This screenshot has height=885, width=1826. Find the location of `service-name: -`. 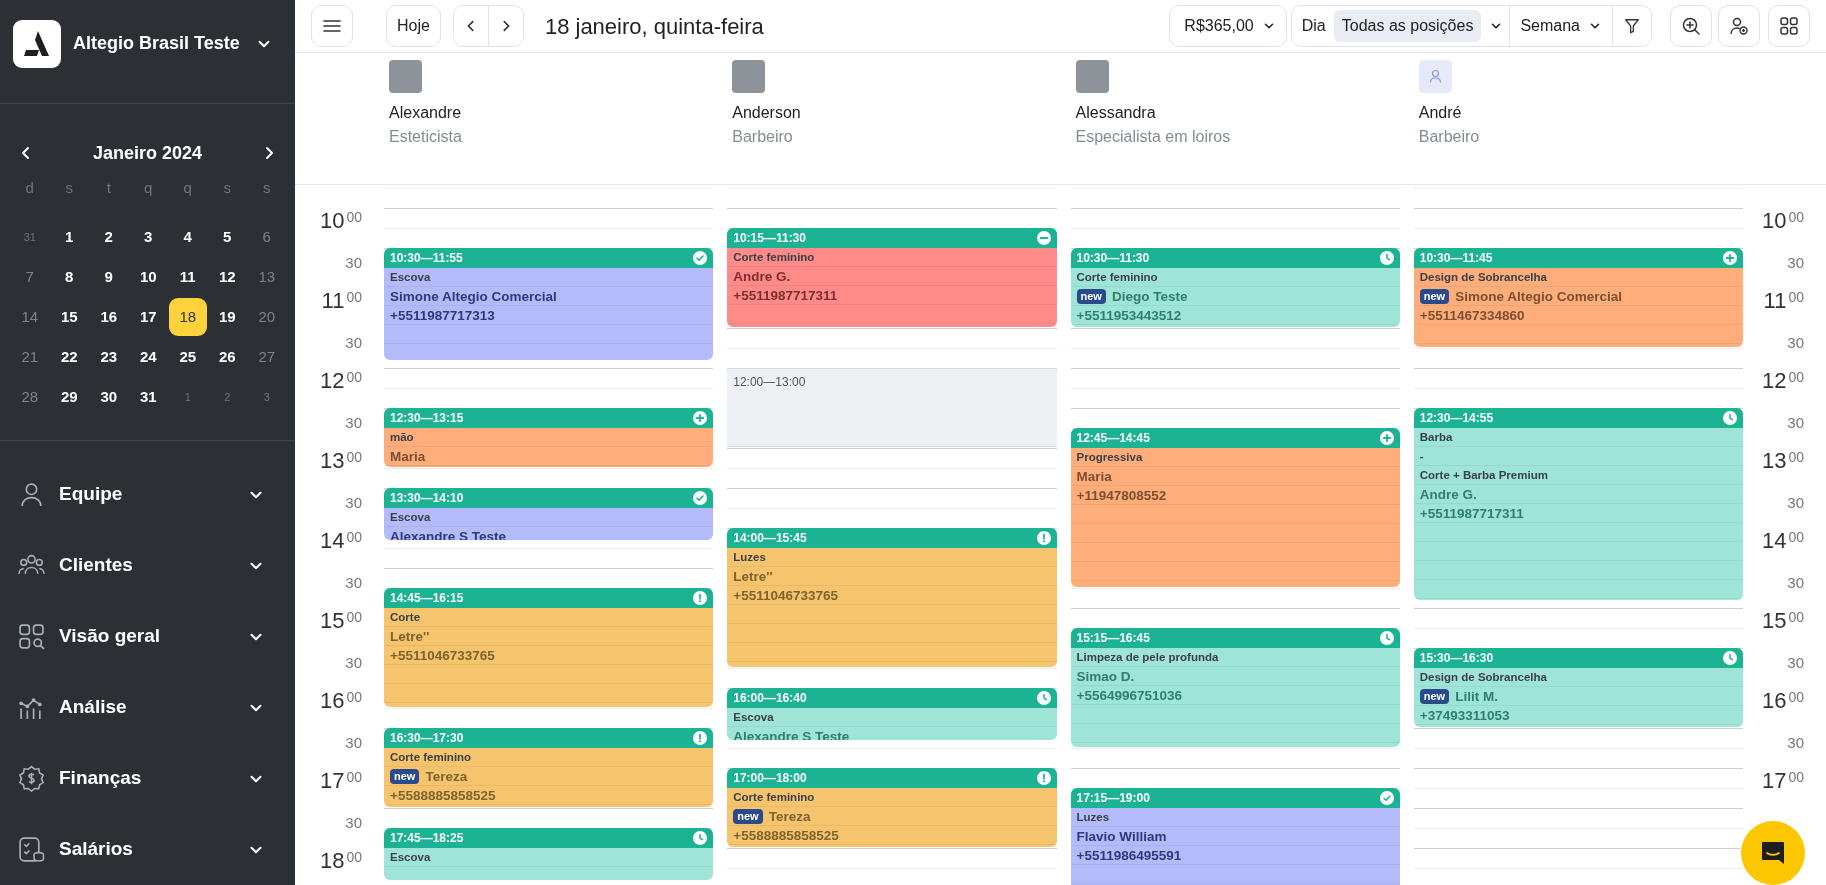

service-name: - is located at coordinates (1421, 456).